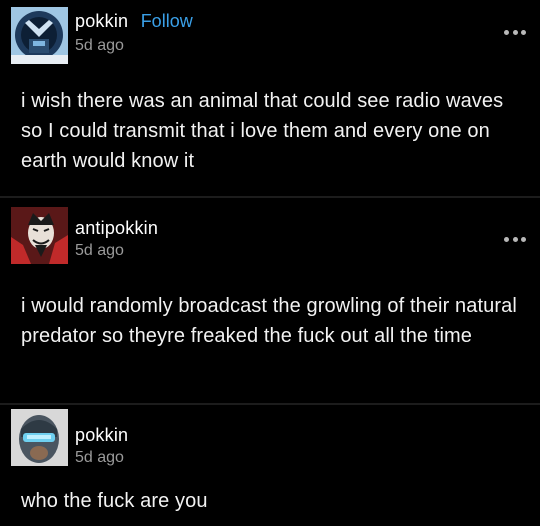 This screenshot has height=526, width=540. I want to click on post-header: antipokkin, so click(116, 229).